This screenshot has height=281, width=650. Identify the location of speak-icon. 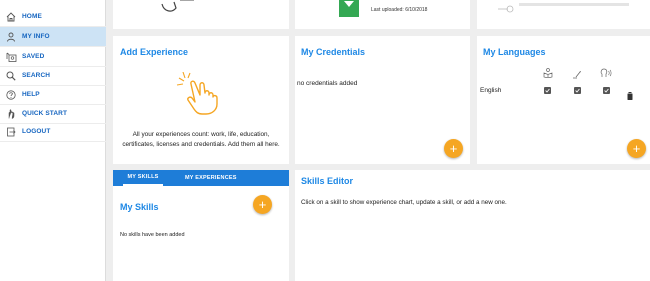
(606, 74).